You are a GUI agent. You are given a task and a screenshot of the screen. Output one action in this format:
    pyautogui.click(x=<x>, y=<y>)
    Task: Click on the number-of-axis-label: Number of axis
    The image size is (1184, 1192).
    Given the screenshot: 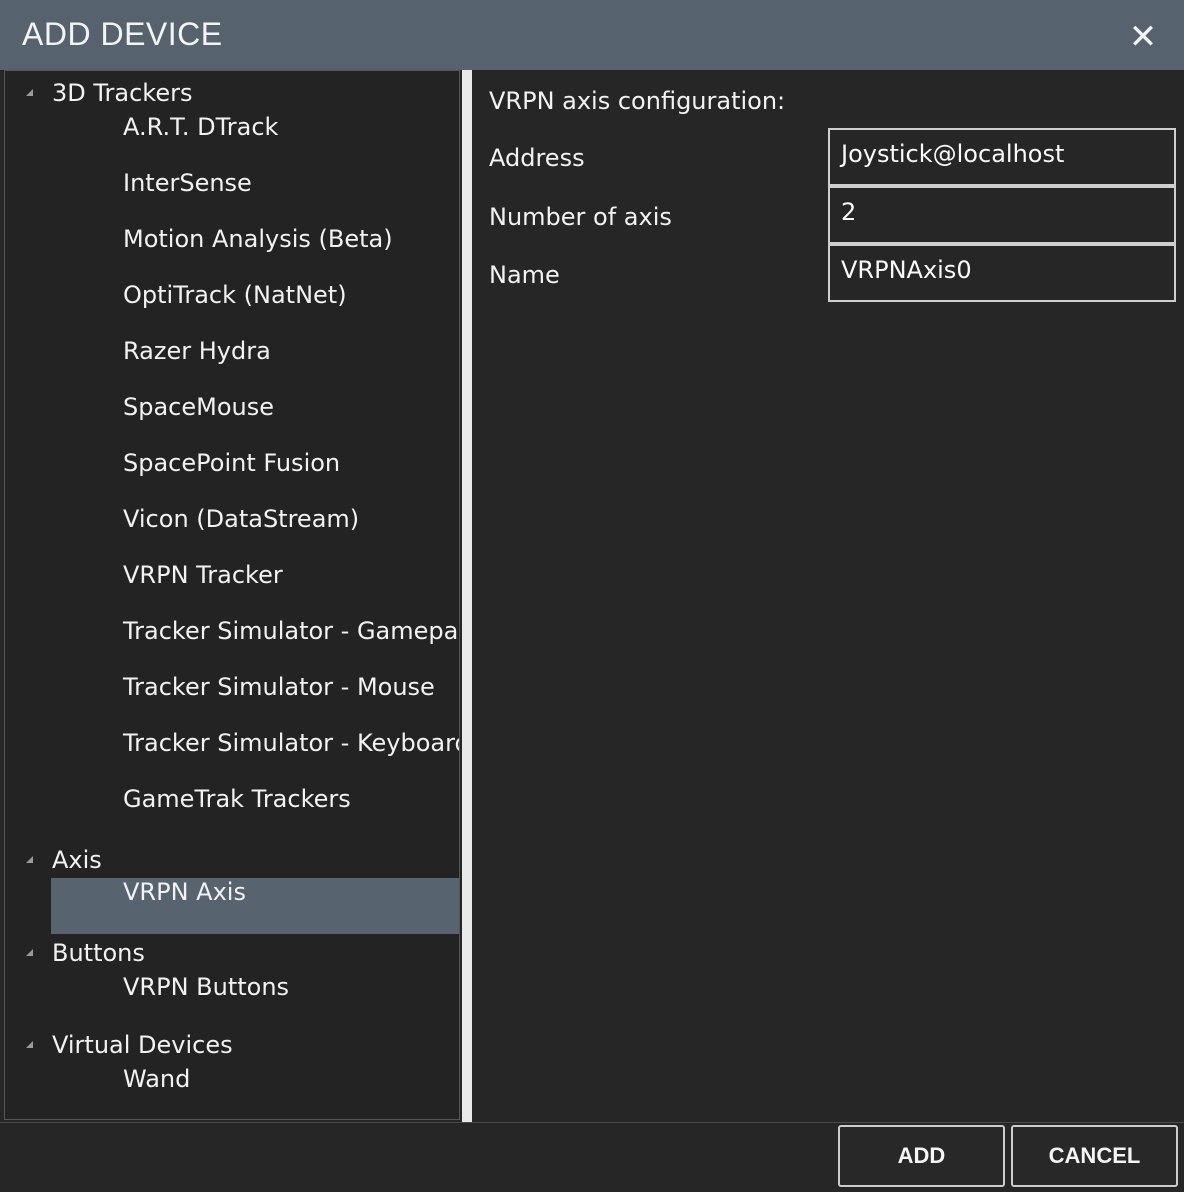 What is the action you would take?
    pyautogui.click(x=580, y=217)
    